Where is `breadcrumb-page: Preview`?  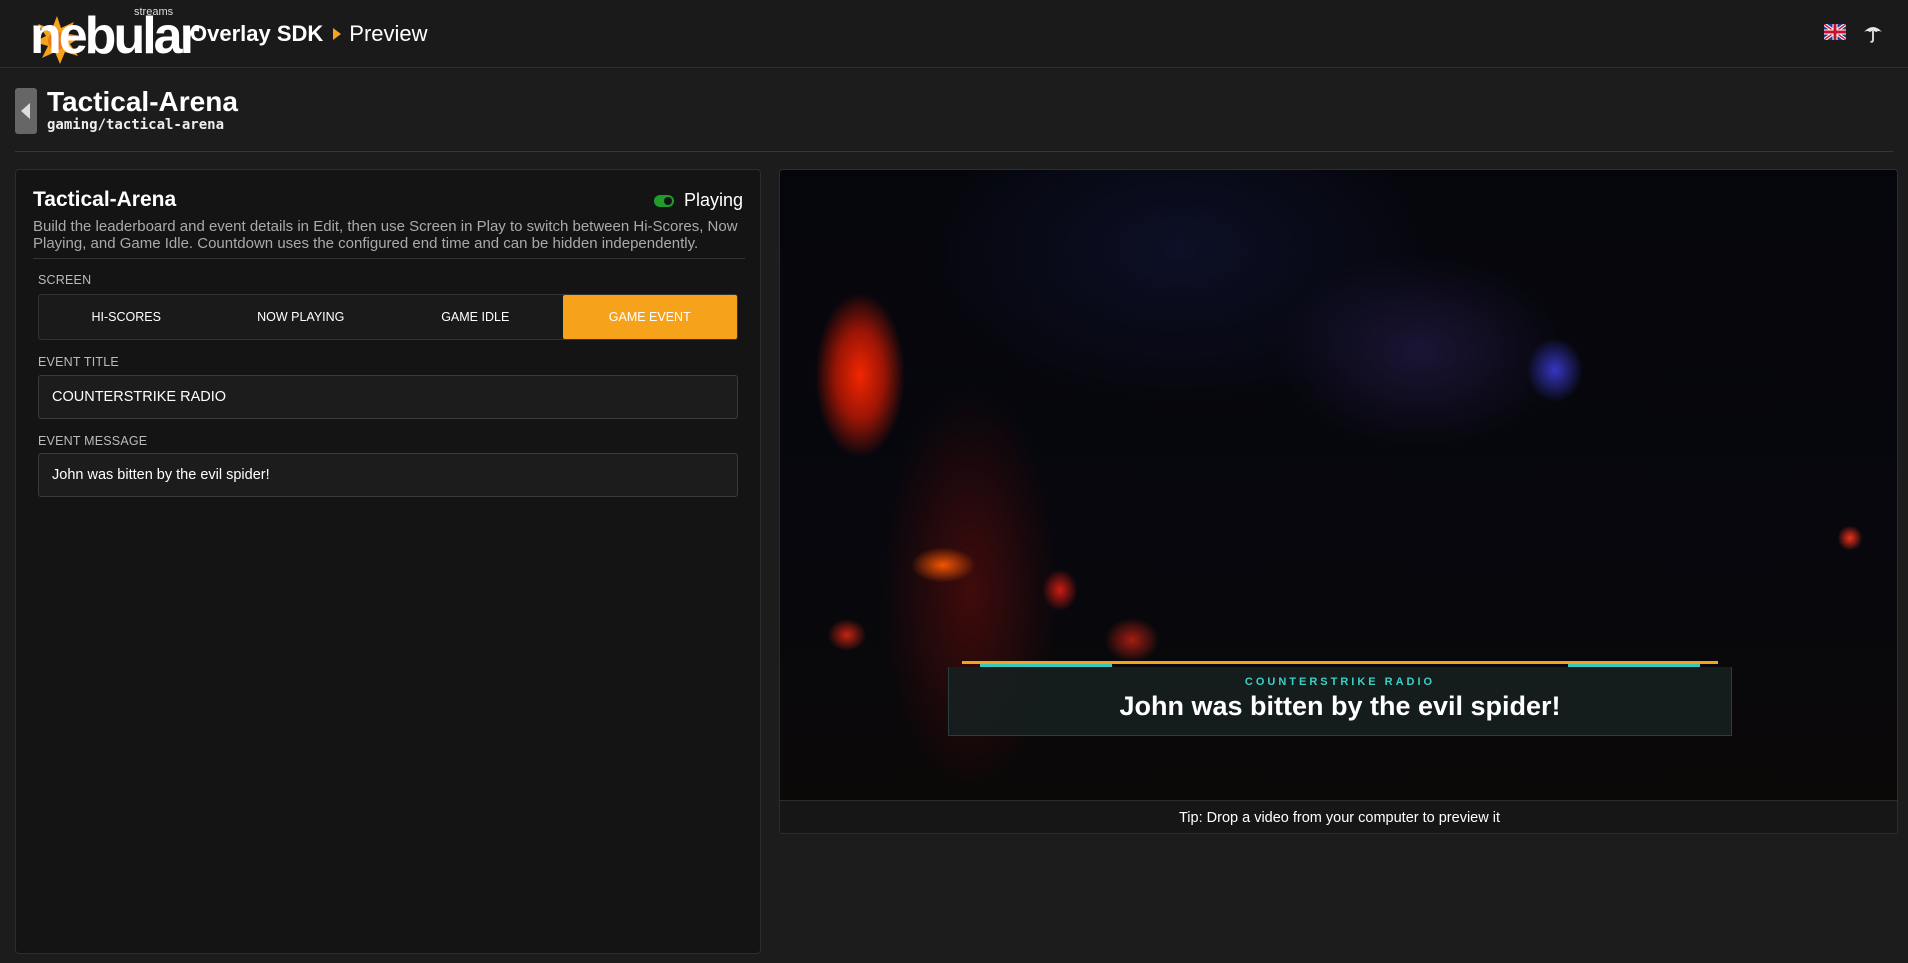 breadcrumb-page: Preview is located at coordinates (388, 33).